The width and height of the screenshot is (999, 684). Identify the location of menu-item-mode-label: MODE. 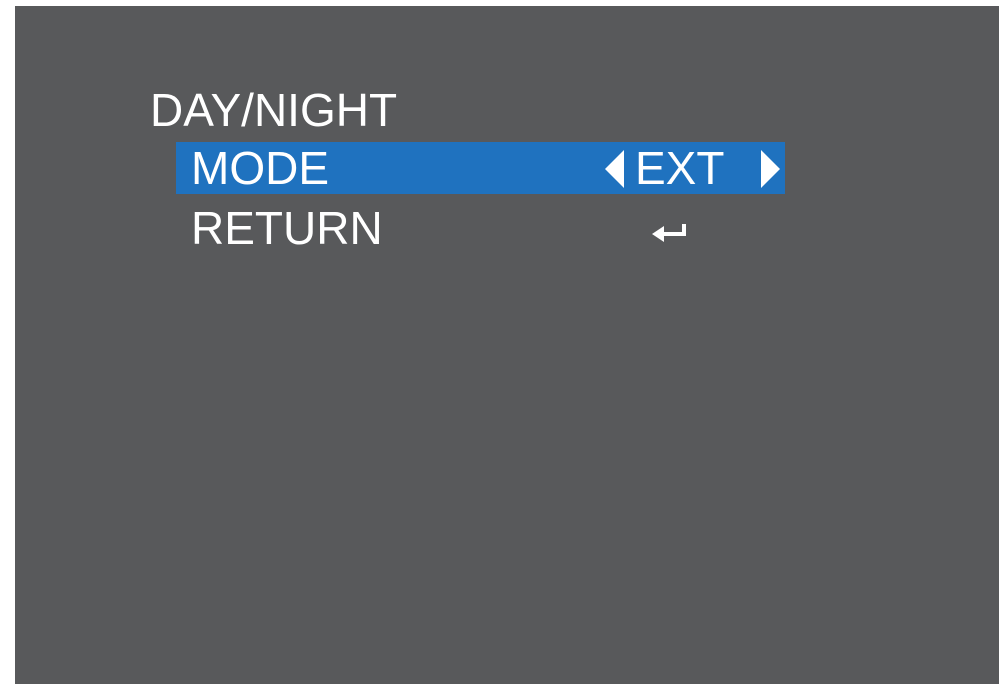
(260, 168).